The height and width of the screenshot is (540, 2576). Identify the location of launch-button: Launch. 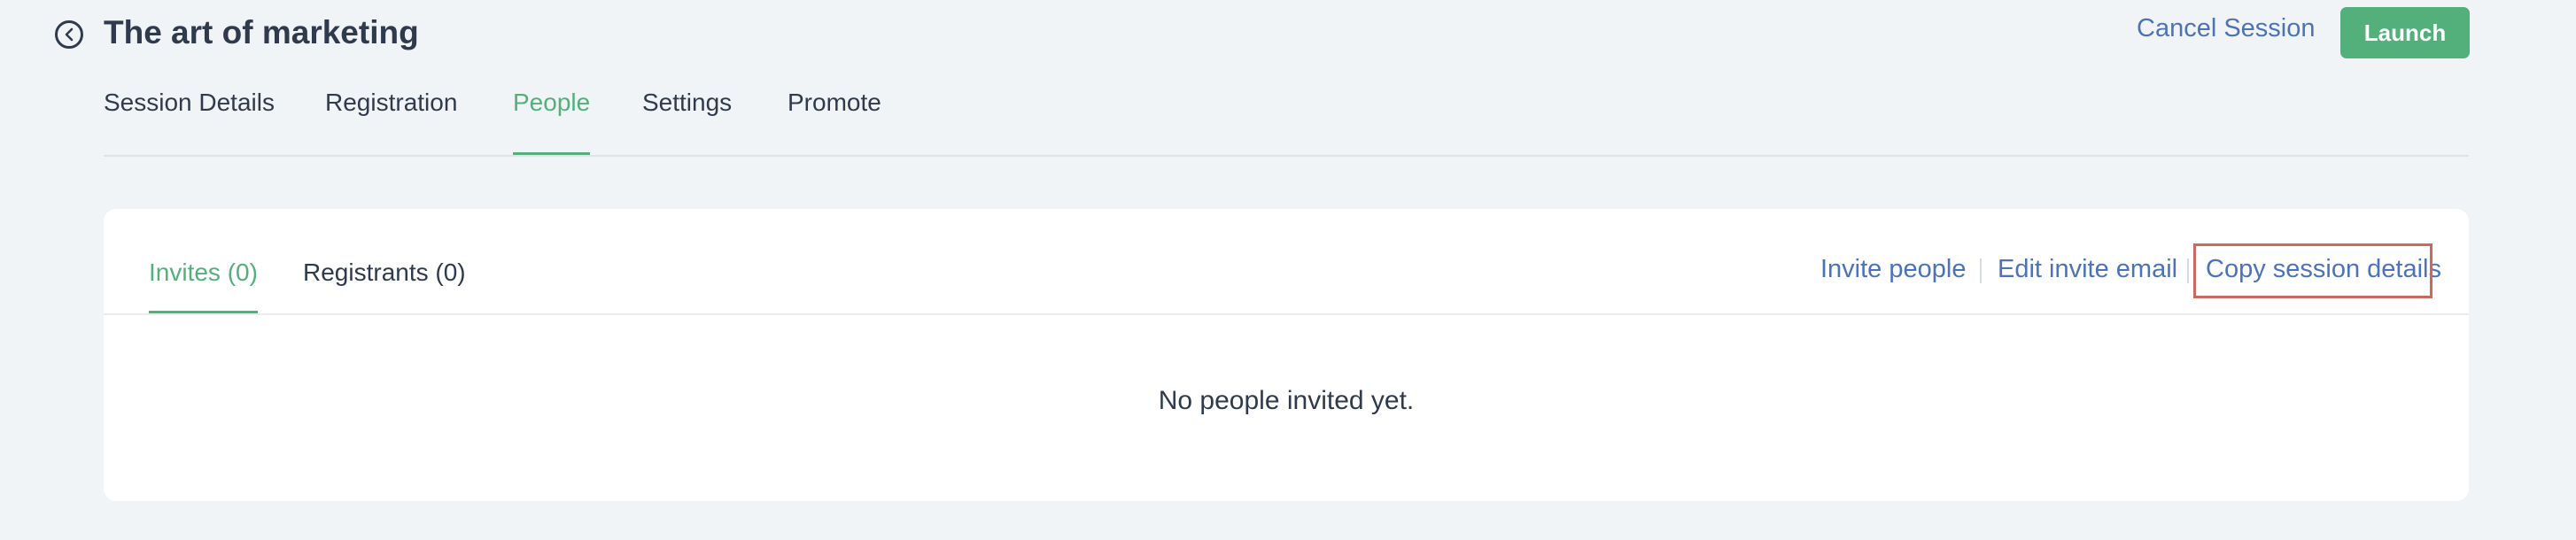
(2405, 32).